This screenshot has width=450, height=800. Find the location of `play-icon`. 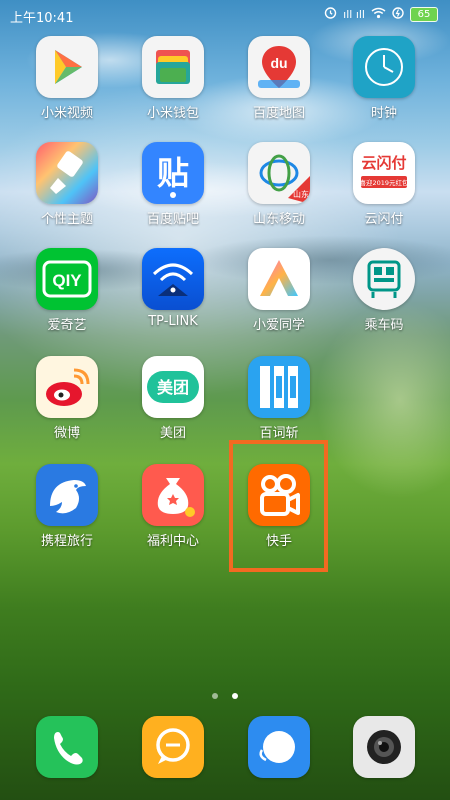

play-icon is located at coordinates (67, 67).